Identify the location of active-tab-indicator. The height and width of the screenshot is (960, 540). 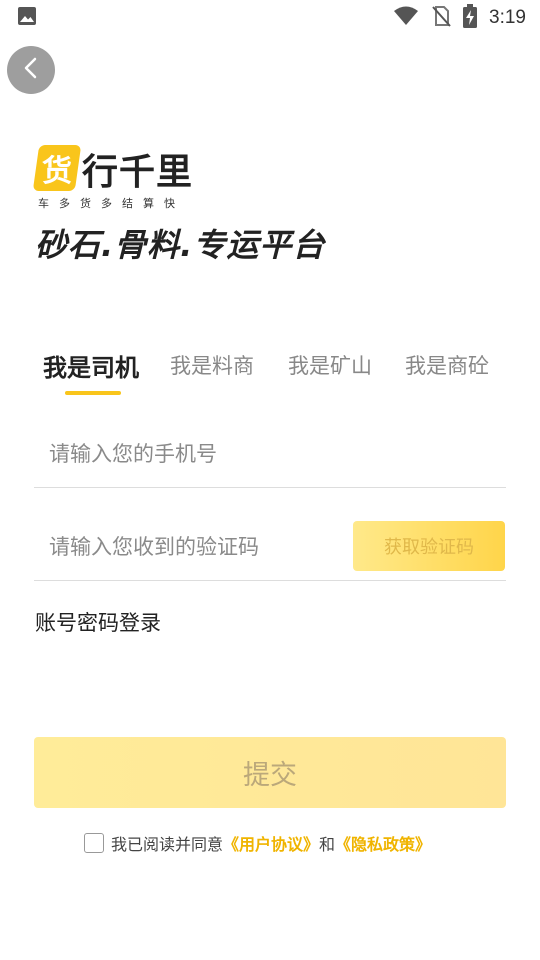
(93, 393).